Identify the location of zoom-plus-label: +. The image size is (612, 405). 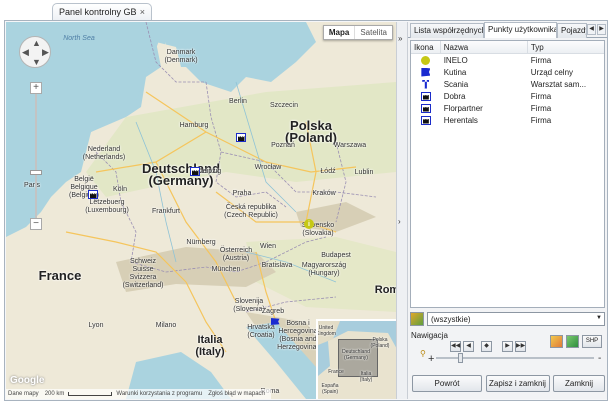
(431, 359).